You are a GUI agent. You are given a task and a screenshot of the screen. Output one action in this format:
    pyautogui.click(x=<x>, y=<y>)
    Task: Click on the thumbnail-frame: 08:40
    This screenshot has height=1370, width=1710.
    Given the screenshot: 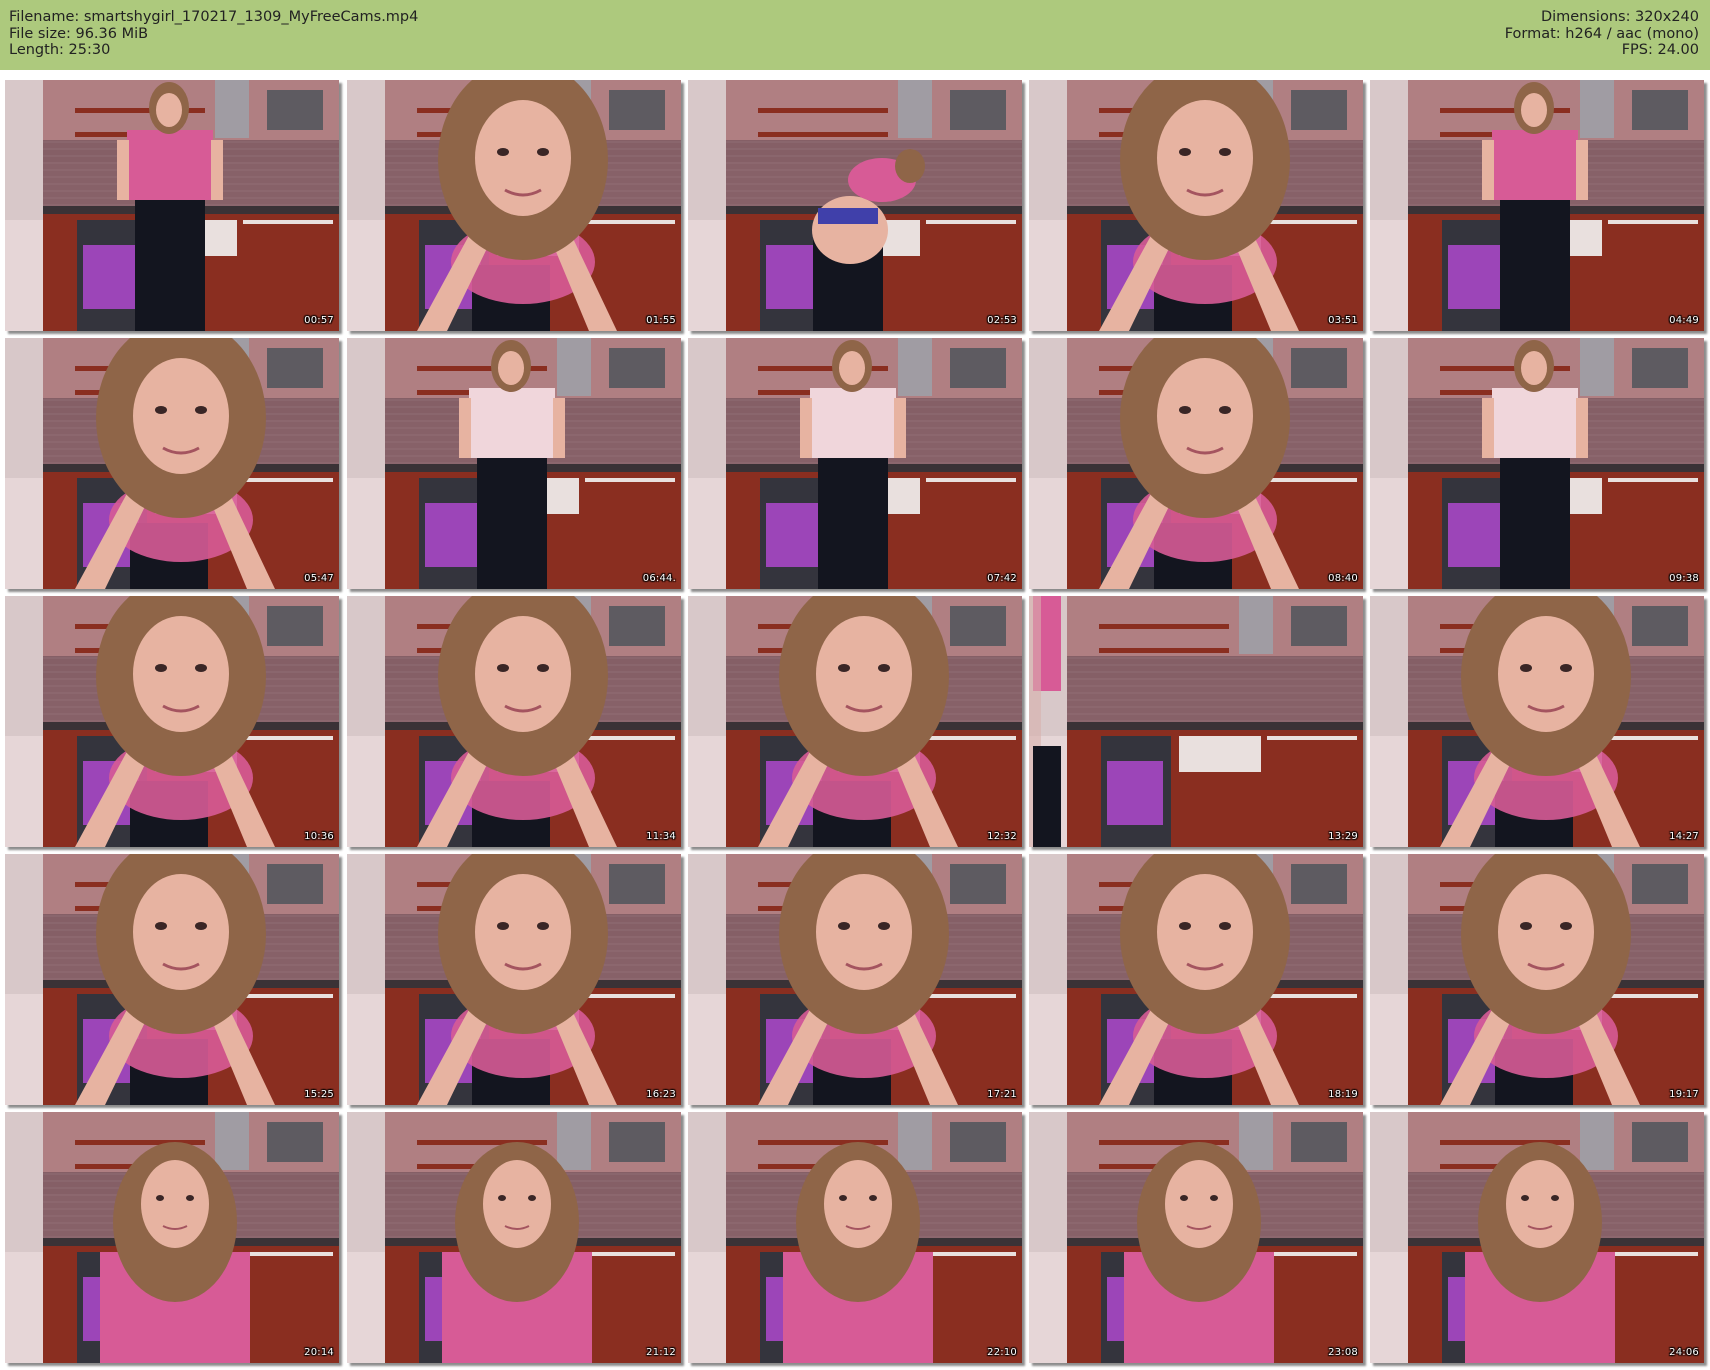 What is the action you would take?
    pyautogui.click(x=1196, y=463)
    